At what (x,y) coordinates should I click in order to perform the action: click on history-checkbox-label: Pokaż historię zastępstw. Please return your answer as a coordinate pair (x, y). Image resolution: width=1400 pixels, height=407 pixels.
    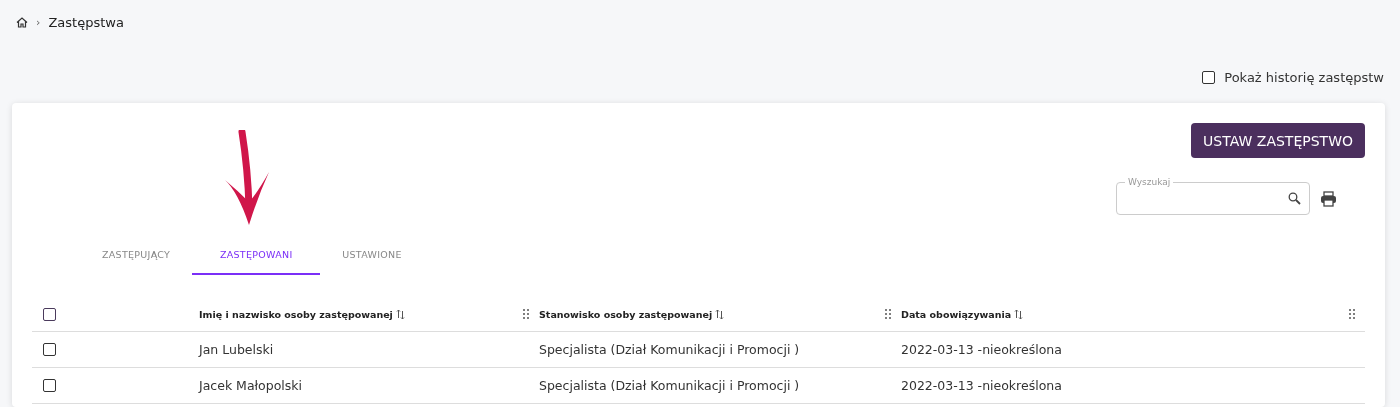
    Looking at the image, I should click on (1304, 77).